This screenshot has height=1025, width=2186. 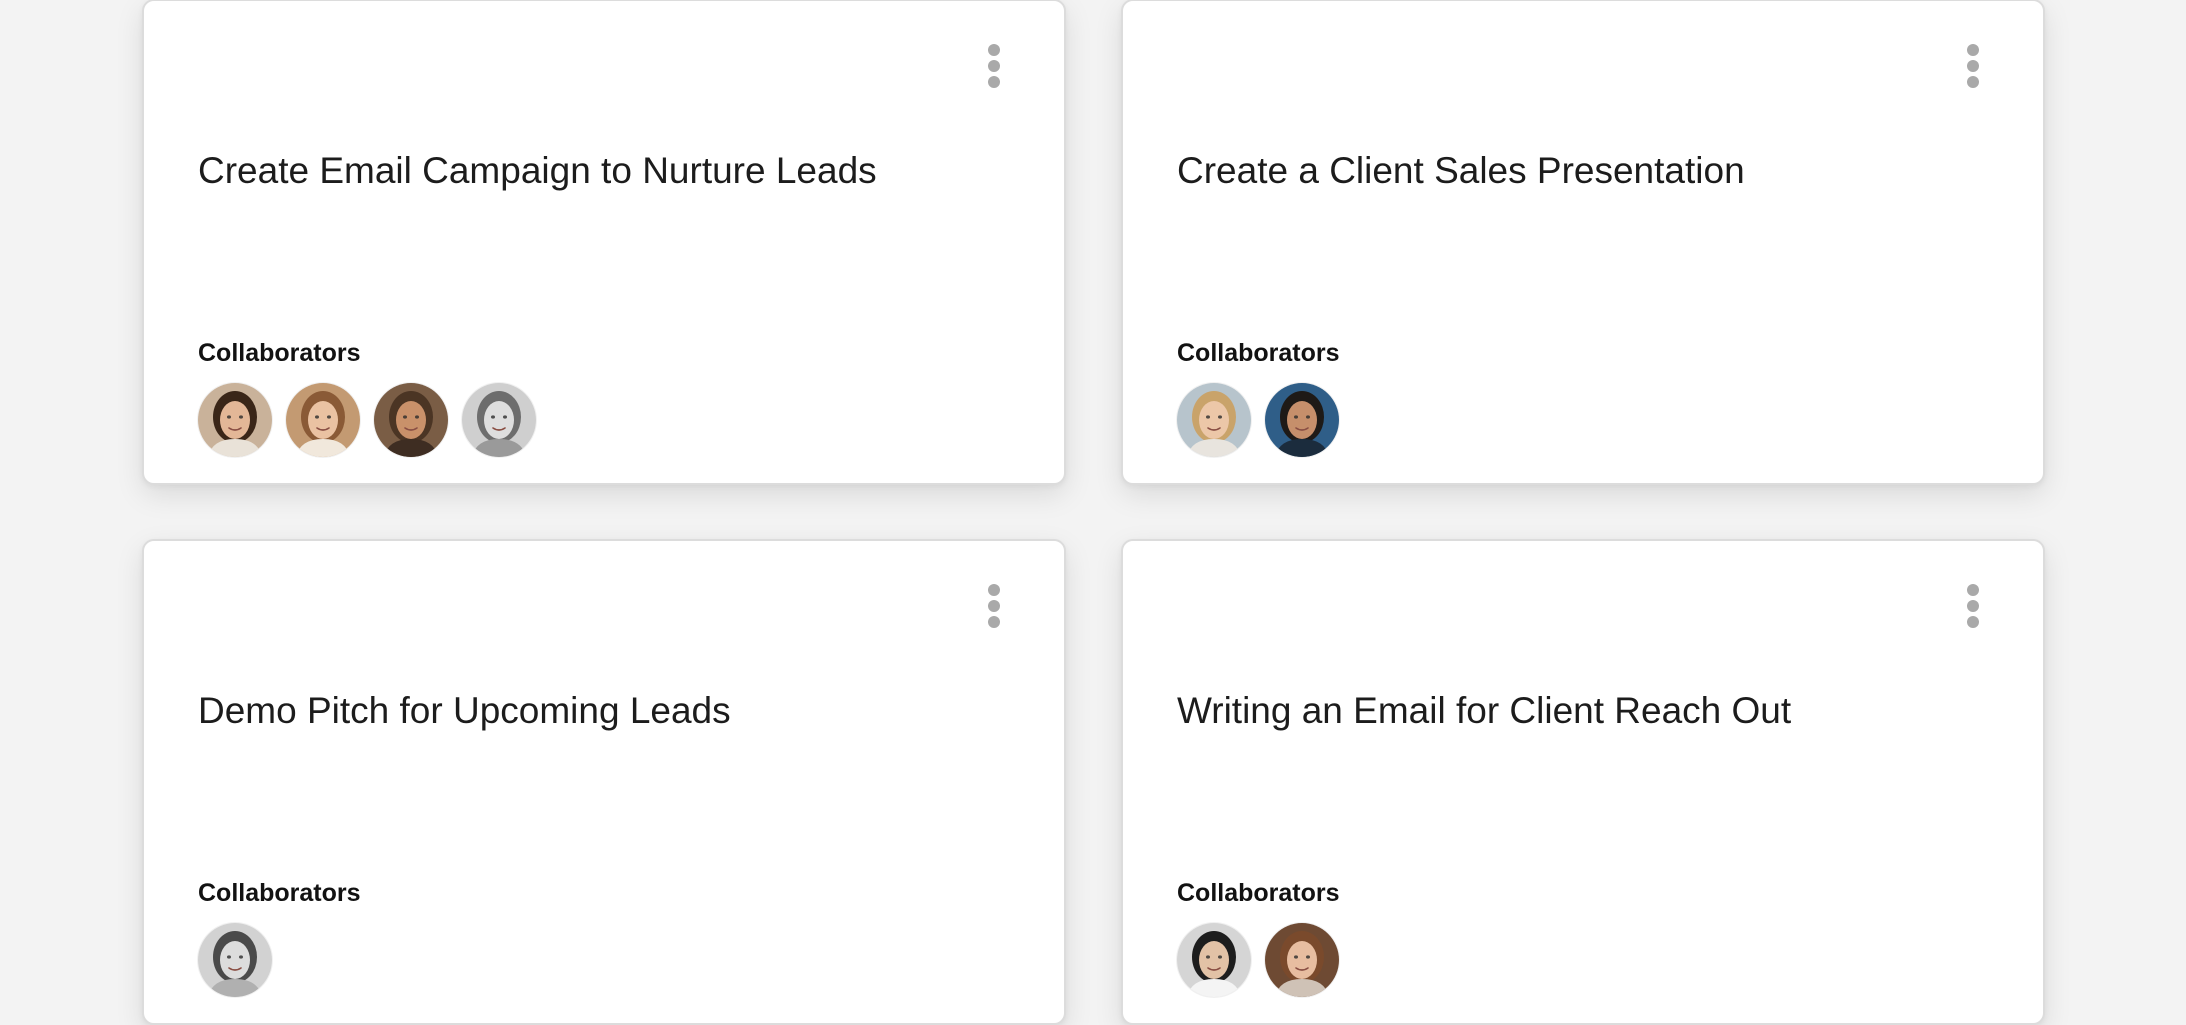 I want to click on card-title: Demo Pitch for Upcoming Leads, so click(x=571, y=711).